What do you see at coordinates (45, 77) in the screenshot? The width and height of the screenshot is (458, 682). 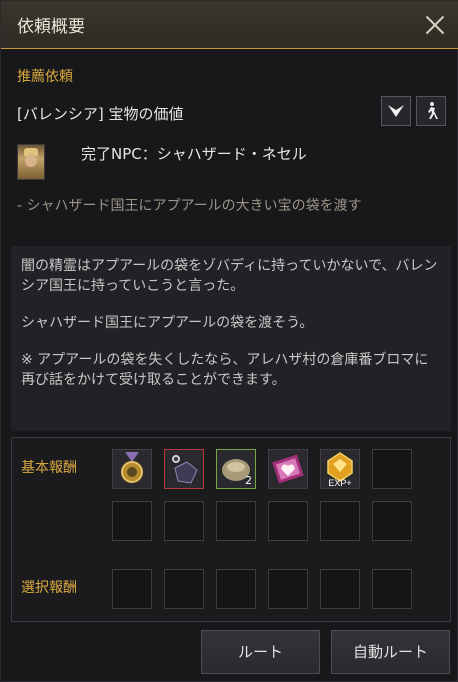 I see `section-label: 推薦依頼` at bounding box center [45, 77].